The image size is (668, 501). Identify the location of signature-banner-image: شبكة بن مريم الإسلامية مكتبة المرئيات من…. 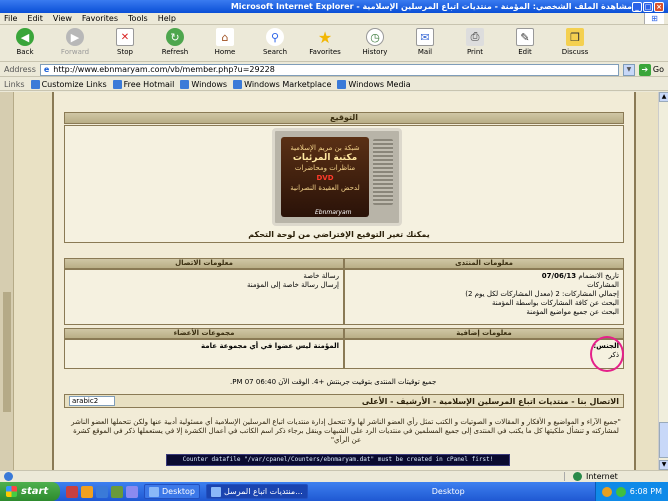
(337, 177).